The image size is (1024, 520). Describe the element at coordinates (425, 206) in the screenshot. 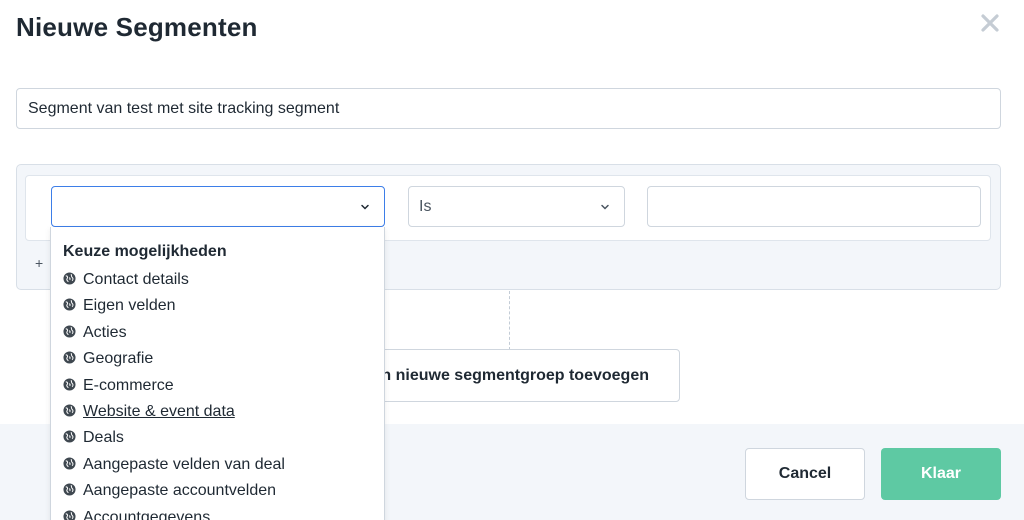

I see `operator-value: Is` at that location.